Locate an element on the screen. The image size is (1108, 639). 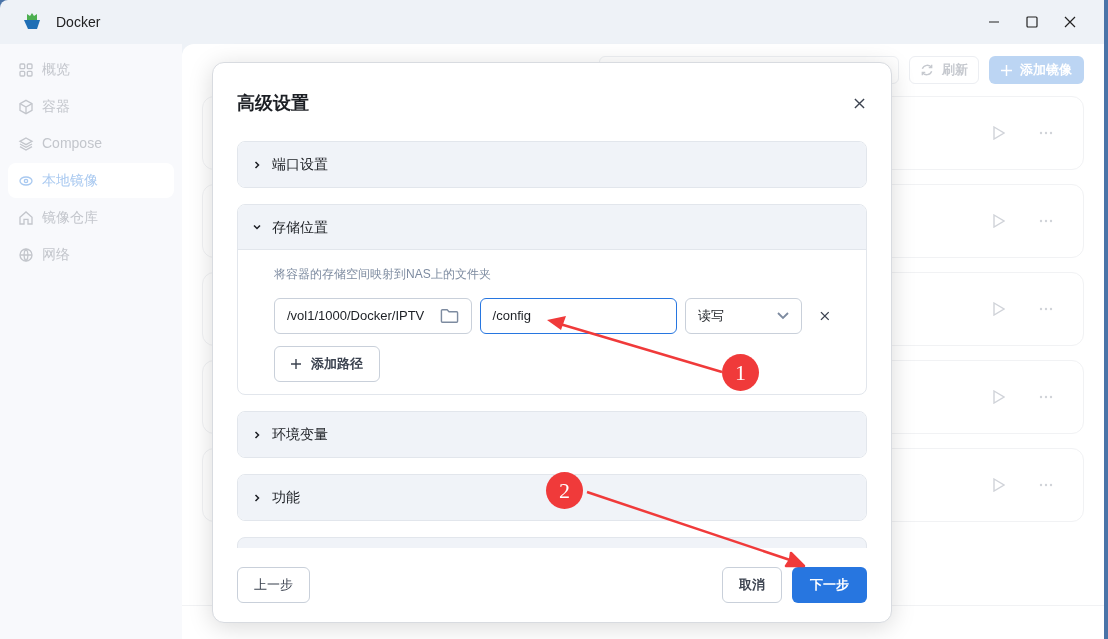
section-header: 端口设置 is located at coordinates (552, 164).